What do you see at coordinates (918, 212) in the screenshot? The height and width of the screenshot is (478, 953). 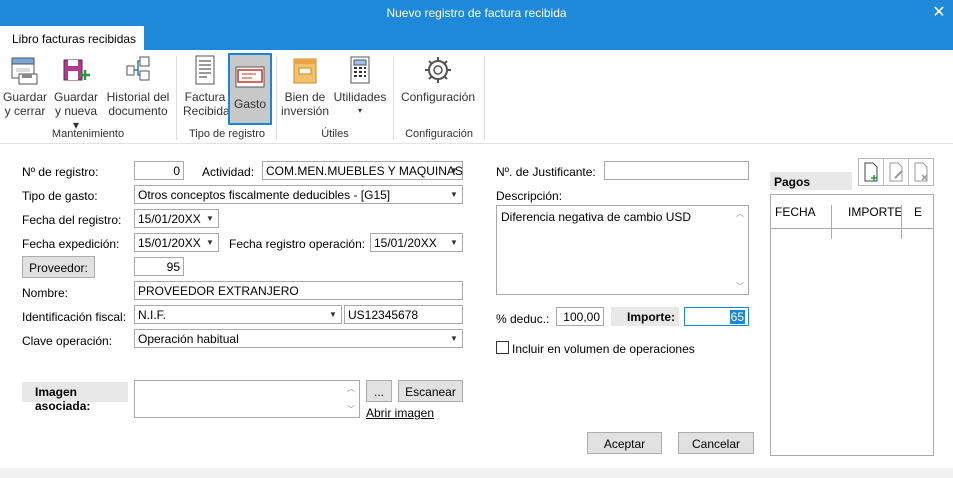 I see `pagos-col-e: E` at bounding box center [918, 212].